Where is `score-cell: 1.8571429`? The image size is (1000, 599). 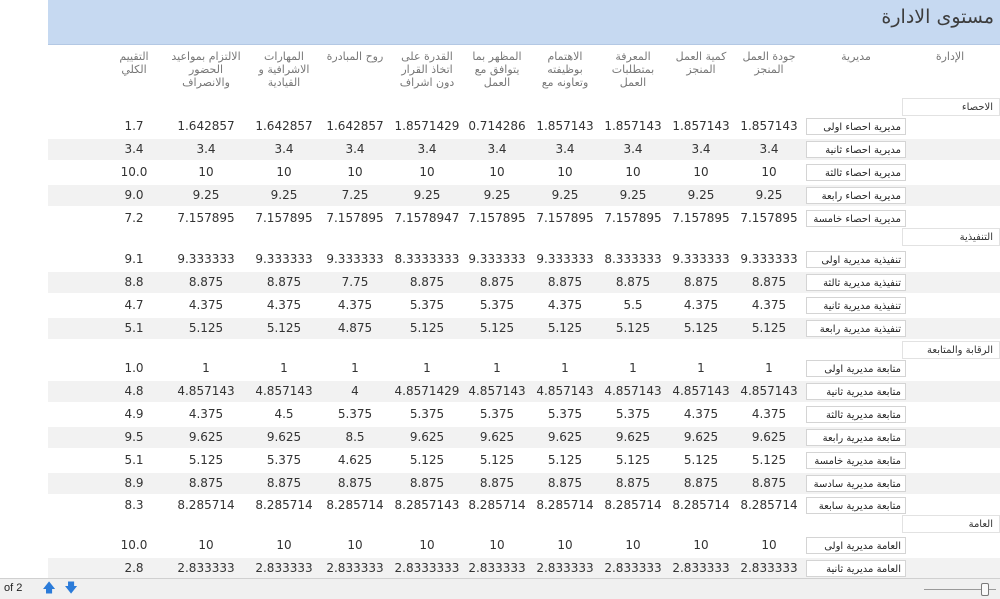 score-cell: 1.8571429 is located at coordinates (427, 126).